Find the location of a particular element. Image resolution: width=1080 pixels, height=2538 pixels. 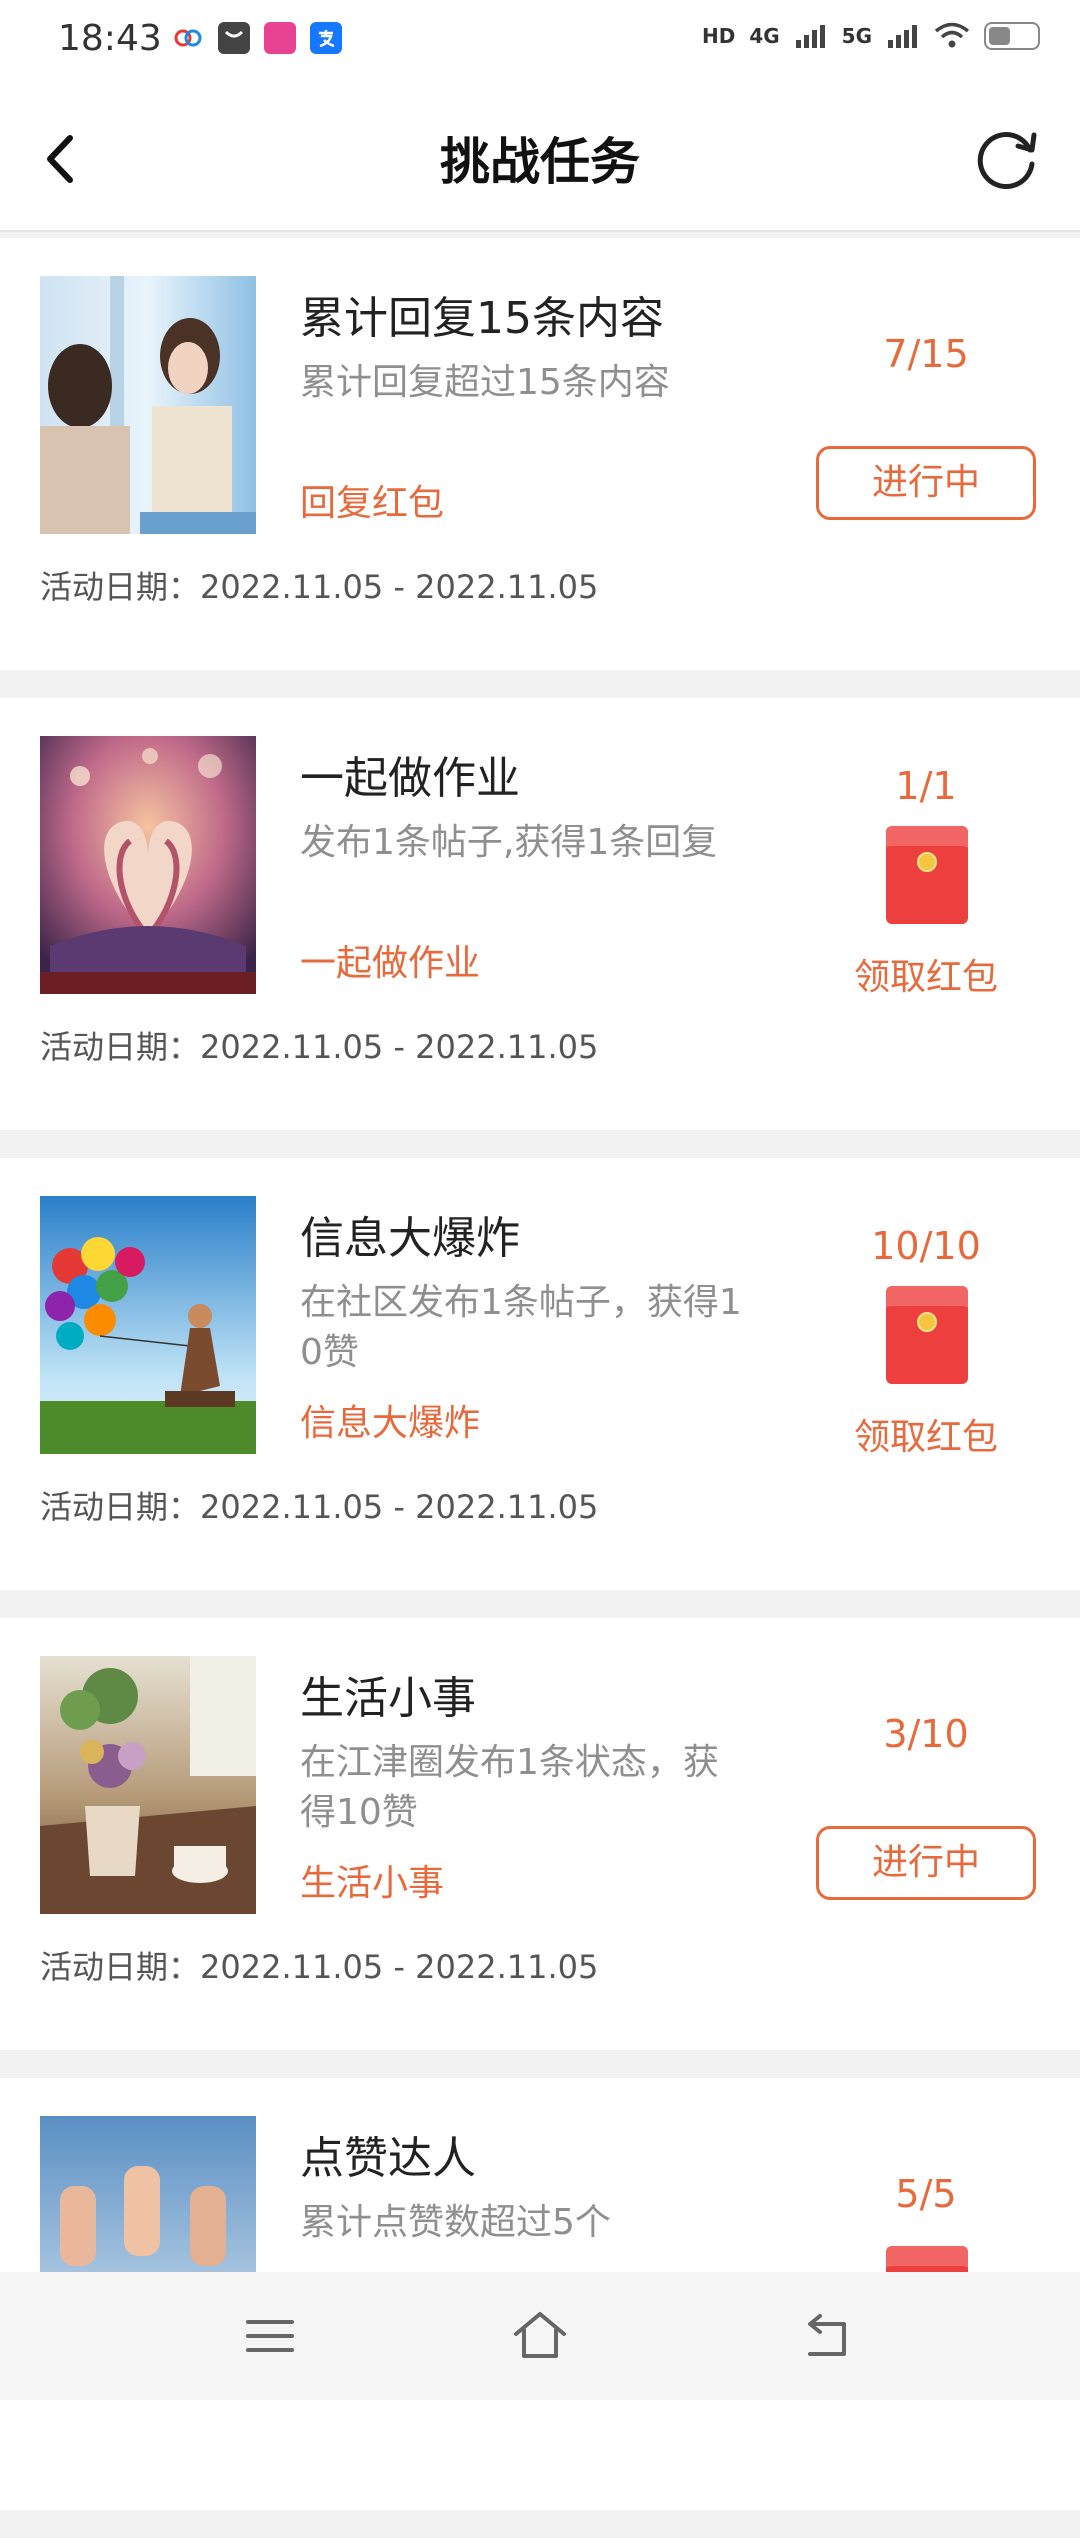

task-progress: 10/10 is located at coordinates (926, 1246).